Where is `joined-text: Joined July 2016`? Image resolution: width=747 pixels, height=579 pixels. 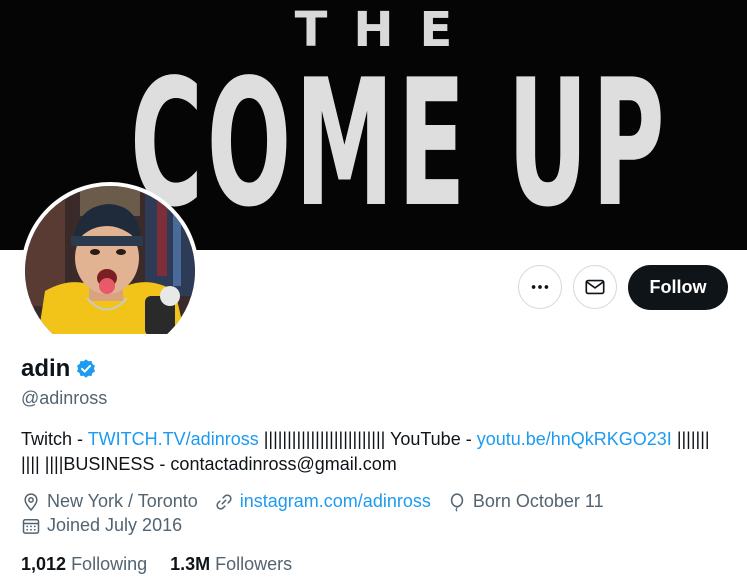
joined-text: Joined July 2016 is located at coordinates (115, 525).